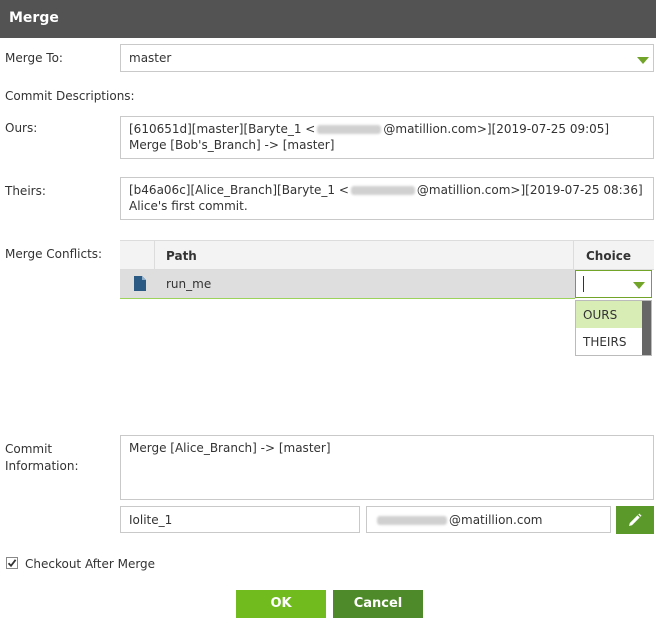 This screenshot has height=624, width=656. What do you see at coordinates (34, 58) in the screenshot?
I see `merge-to-label: Merge To:` at bounding box center [34, 58].